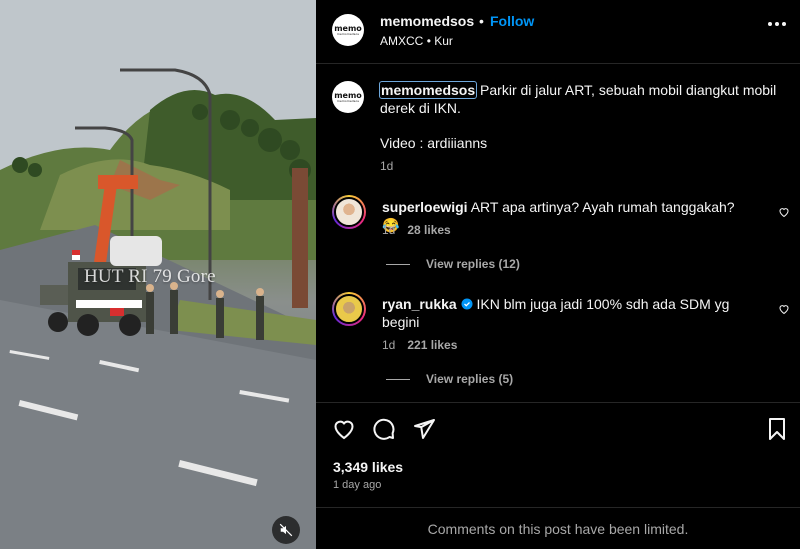 The height and width of the screenshot is (549, 800). What do you see at coordinates (443, 41) in the screenshot?
I see `audio-track: Kur` at bounding box center [443, 41].